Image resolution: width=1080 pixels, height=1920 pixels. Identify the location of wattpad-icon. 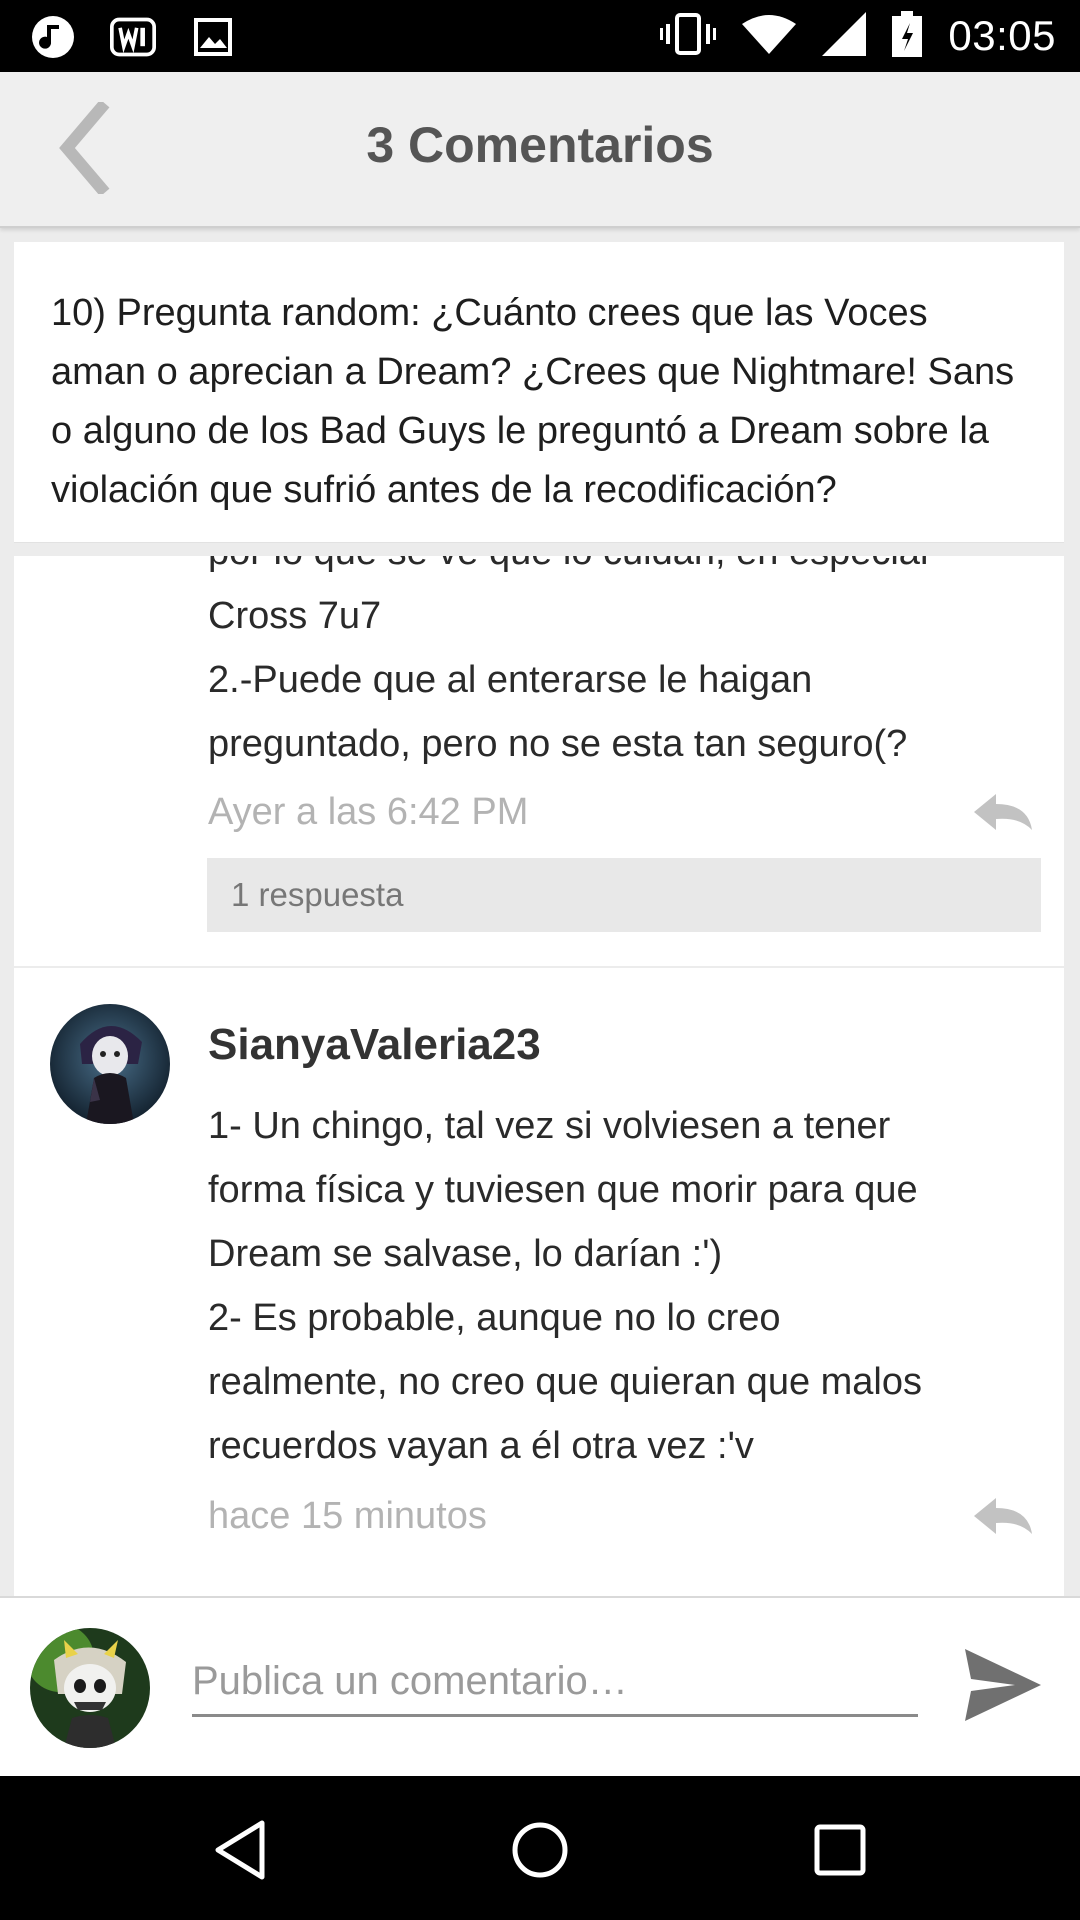
(133, 37).